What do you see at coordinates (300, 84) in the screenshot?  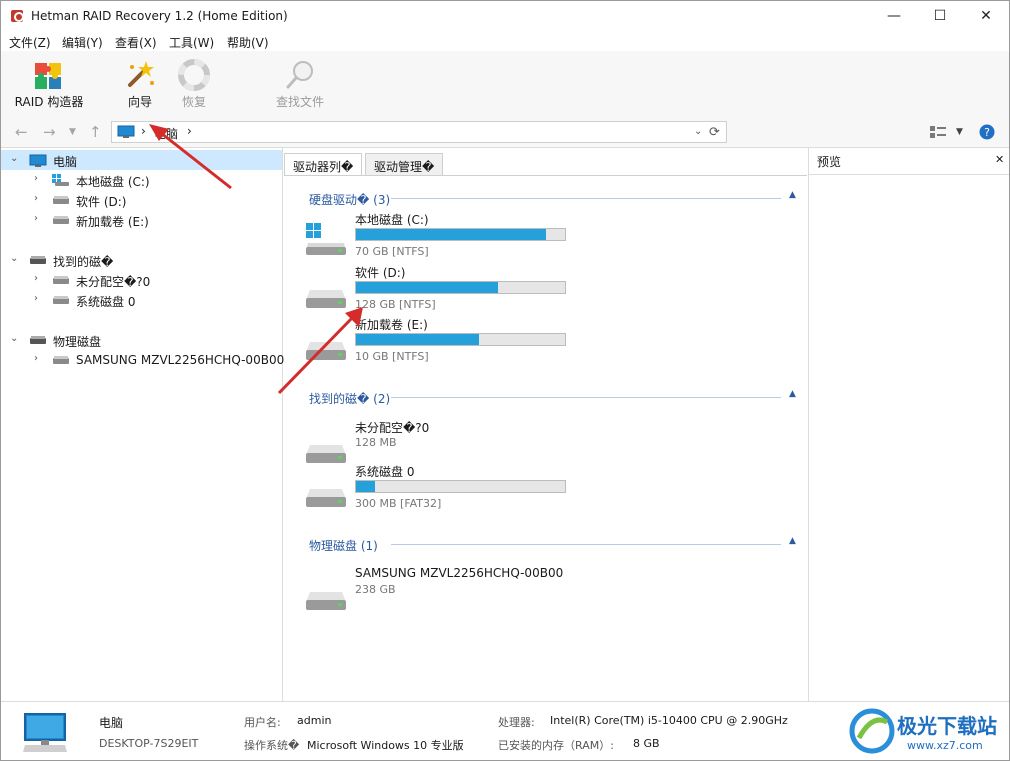 I see `find-file-button: 查找文件` at bounding box center [300, 84].